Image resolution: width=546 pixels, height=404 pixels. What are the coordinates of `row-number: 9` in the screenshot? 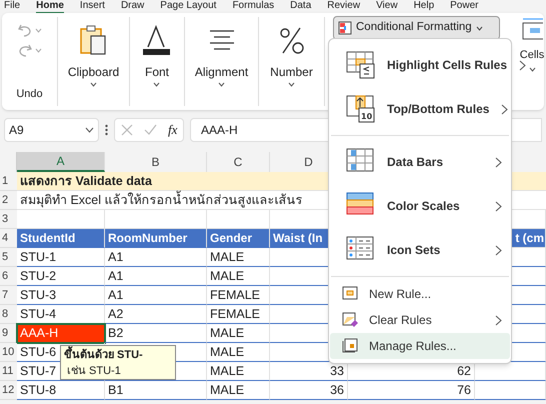 It's located at (8, 333).